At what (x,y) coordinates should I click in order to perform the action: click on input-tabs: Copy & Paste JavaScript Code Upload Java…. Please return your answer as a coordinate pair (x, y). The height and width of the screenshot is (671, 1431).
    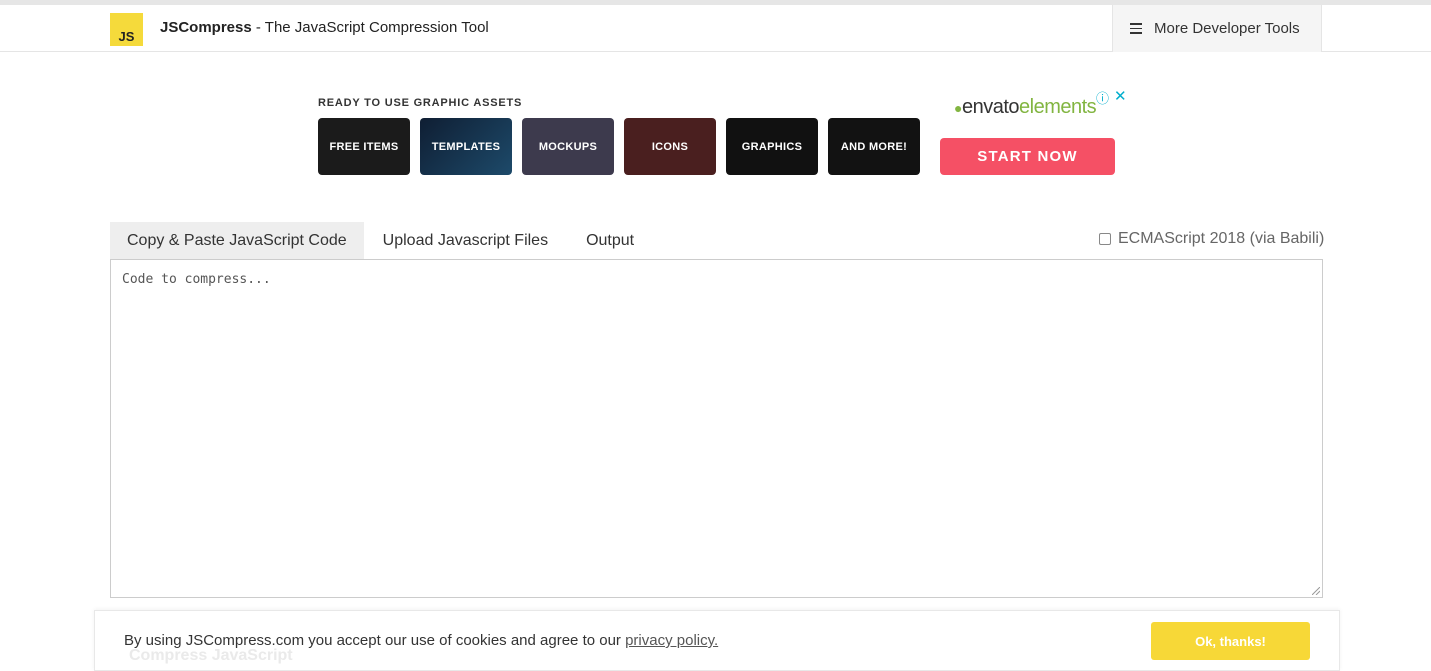
    Looking at the image, I should click on (381, 240).